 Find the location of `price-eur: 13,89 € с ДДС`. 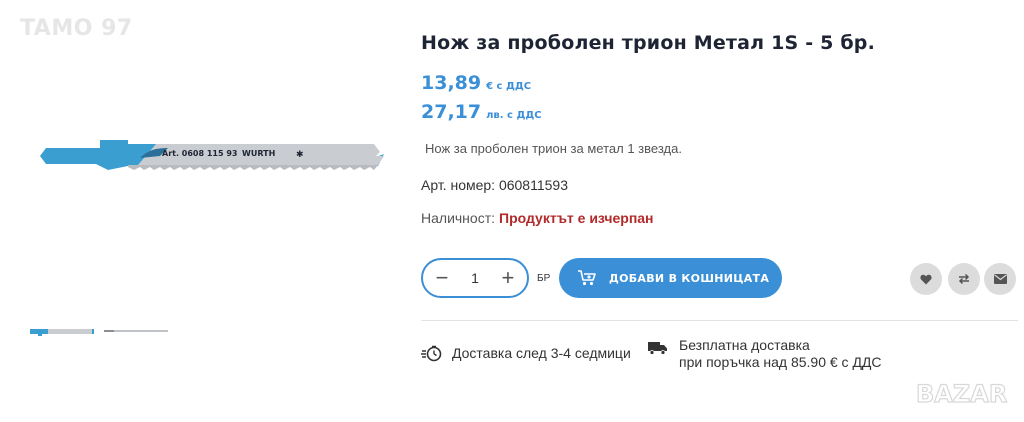

price-eur: 13,89 € с ДДС is located at coordinates (476, 83).